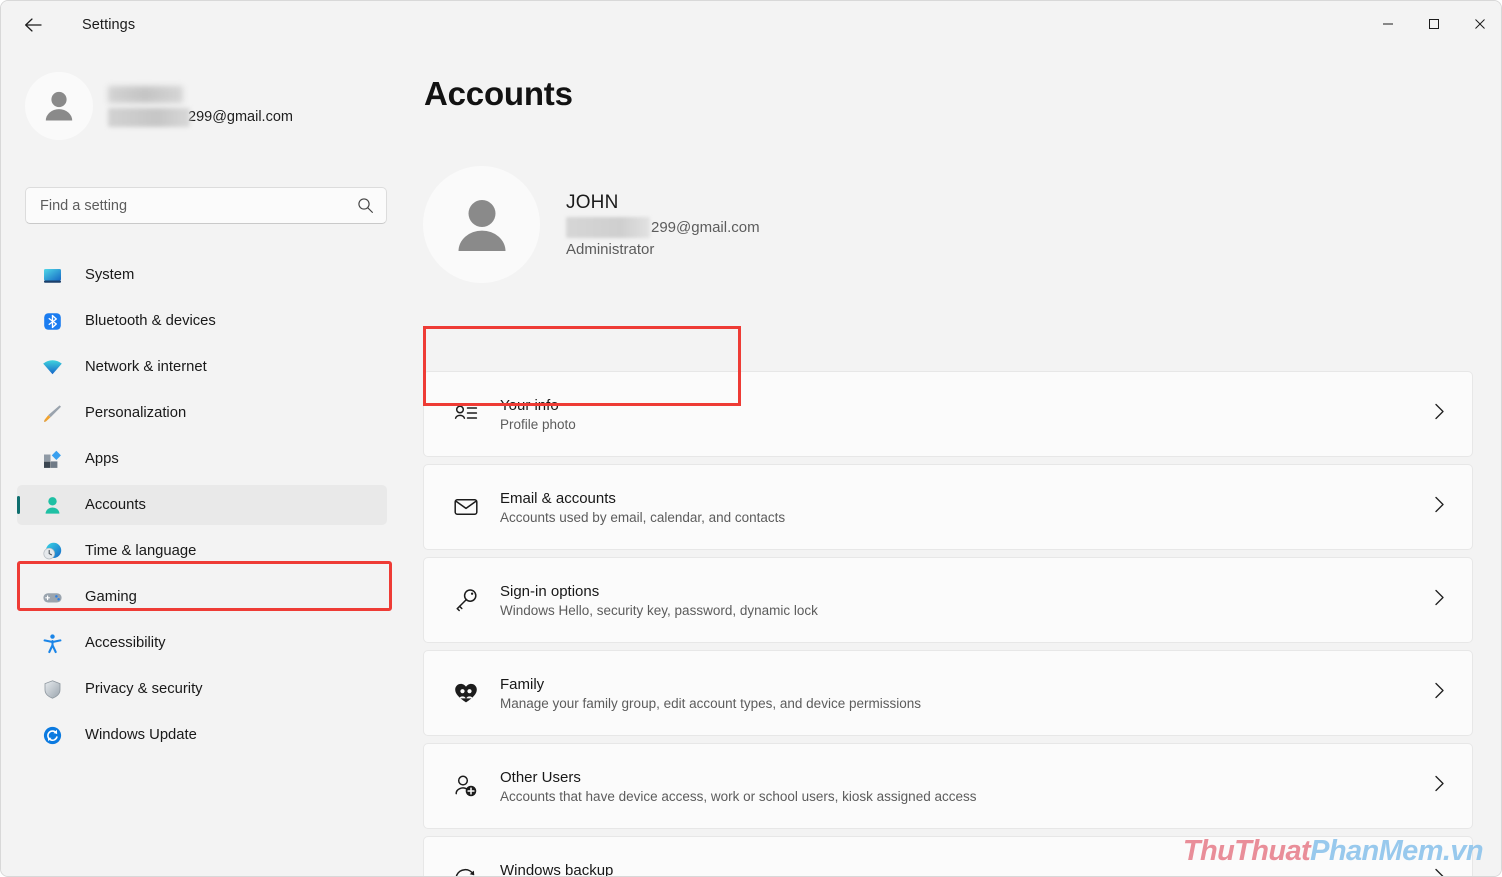 Image resolution: width=1502 pixels, height=877 pixels. What do you see at coordinates (365, 205) in the screenshot?
I see `search-icon` at bounding box center [365, 205].